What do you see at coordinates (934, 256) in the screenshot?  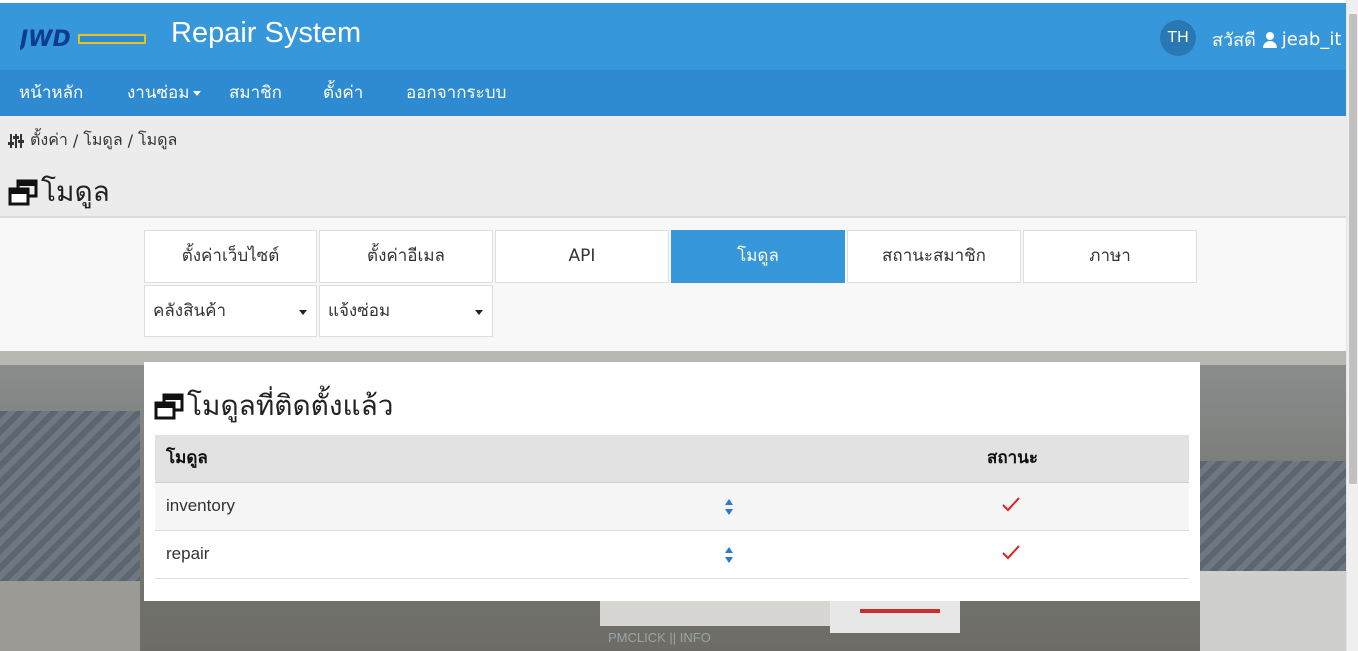 I see `tab-member-status: สถานะสมาชิก` at bounding box center [934, 256].